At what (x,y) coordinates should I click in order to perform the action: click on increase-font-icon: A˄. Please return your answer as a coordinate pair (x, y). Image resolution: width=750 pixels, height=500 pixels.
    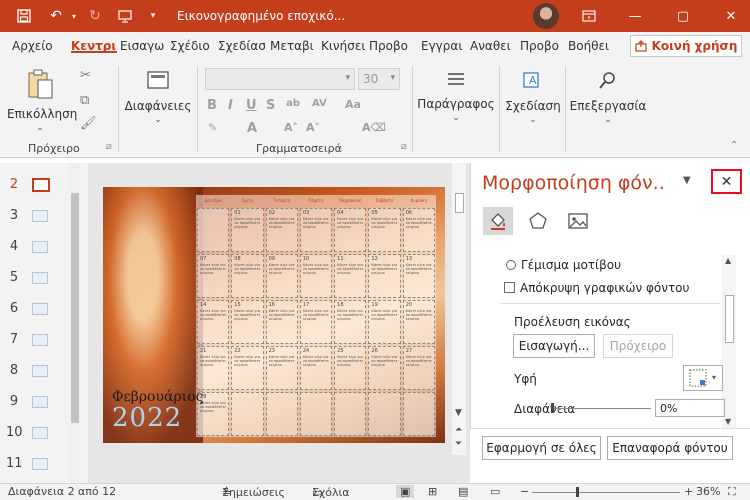
    Looking at the image, I should click on (291, 127).